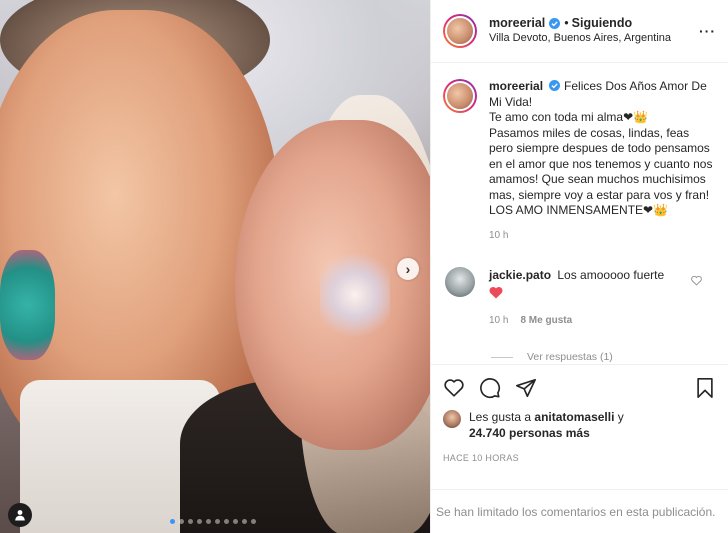 The height and width of the screenshot is (533, 728). What do you see at coordinates (570, 357) in the screenshot?
I see `view-replies-label: Ver respuestas (1)` at bounding box center [570, 357].